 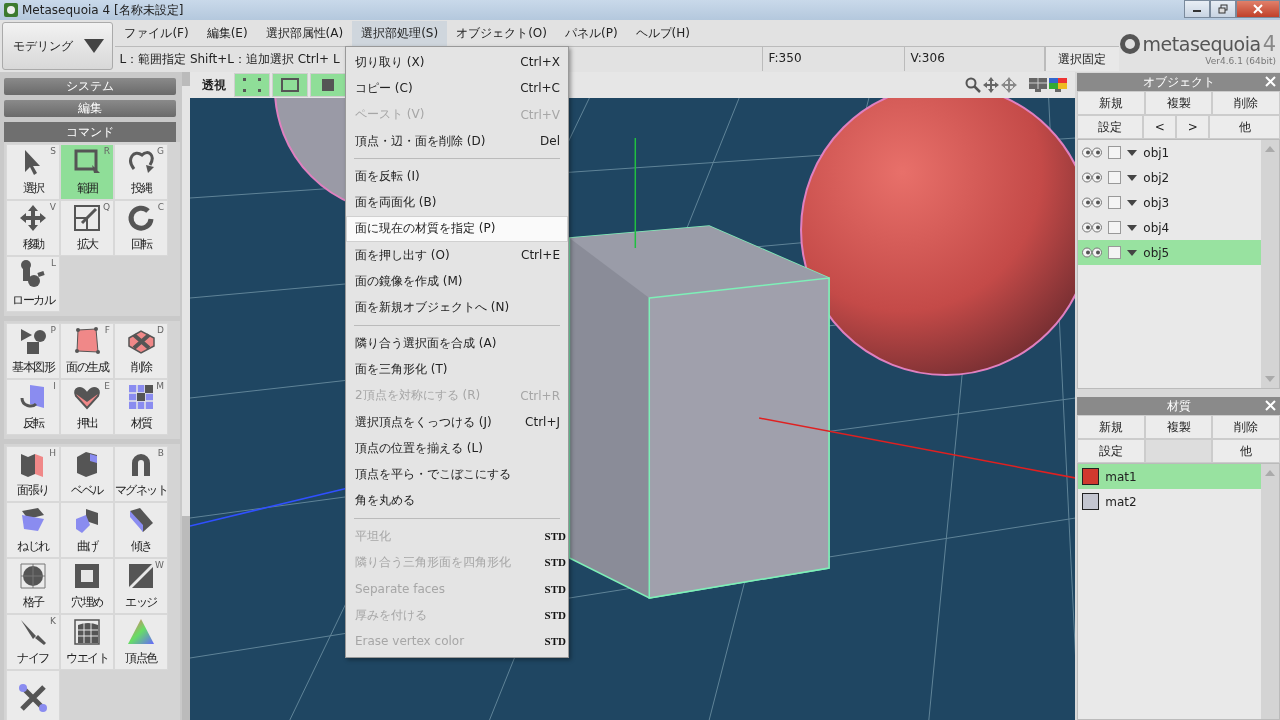 I want to click on material-row: mat1, so click(x=1169, y=476).